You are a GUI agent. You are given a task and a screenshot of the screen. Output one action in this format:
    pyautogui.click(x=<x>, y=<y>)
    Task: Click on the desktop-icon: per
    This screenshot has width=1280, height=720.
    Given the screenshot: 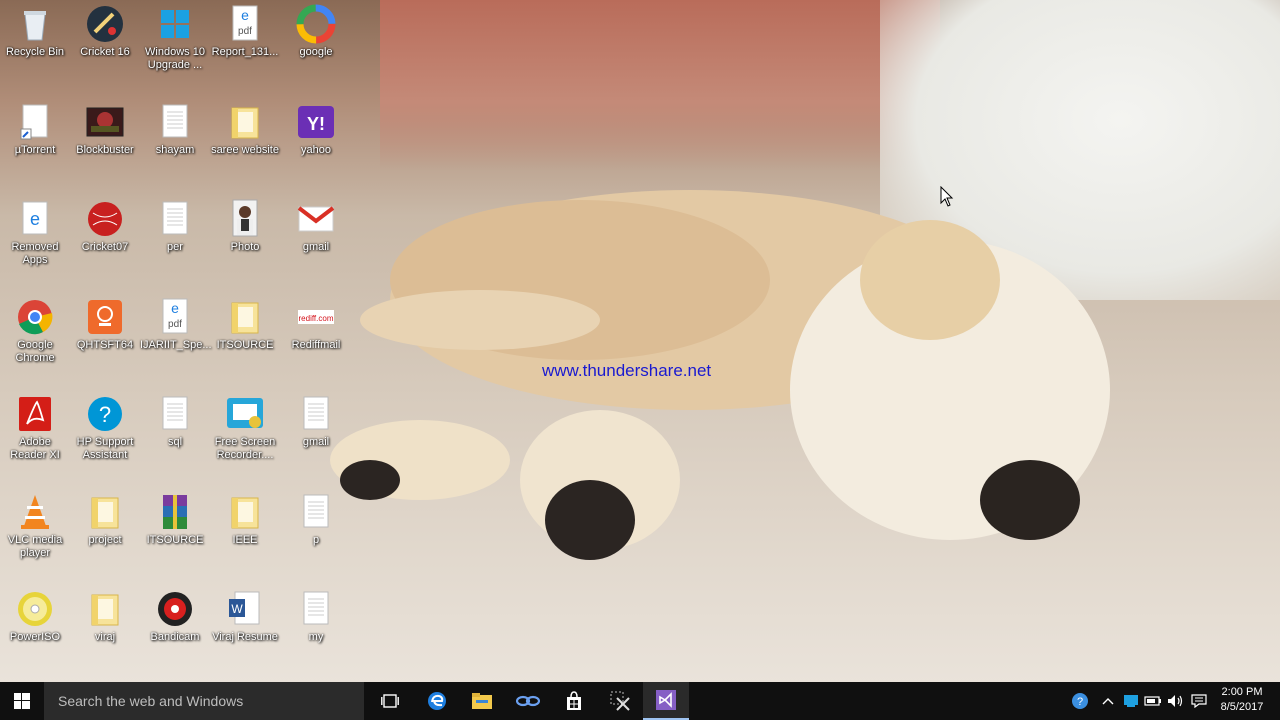 What is the action you would take?
    pyautogui.click(x=175, y=226)
    